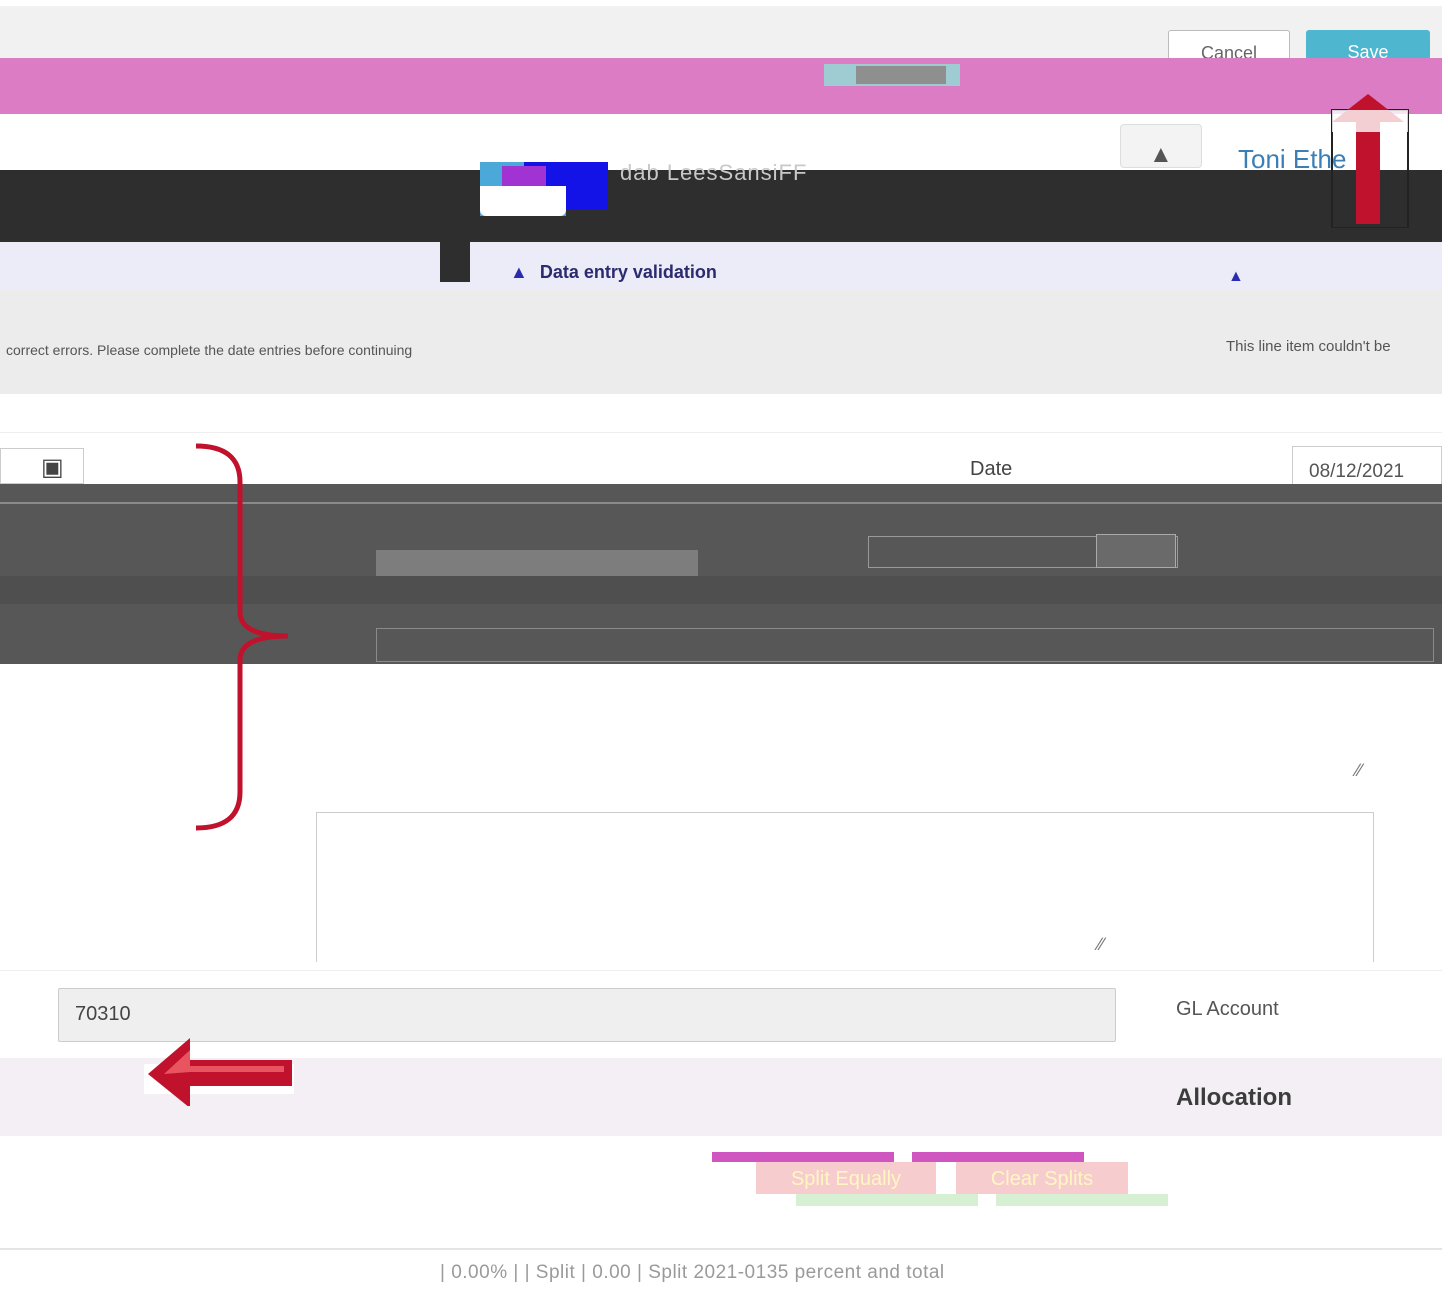 The width and height of the screenshot is (1448, 1289). I want to click on description-field, so click(905, 645).